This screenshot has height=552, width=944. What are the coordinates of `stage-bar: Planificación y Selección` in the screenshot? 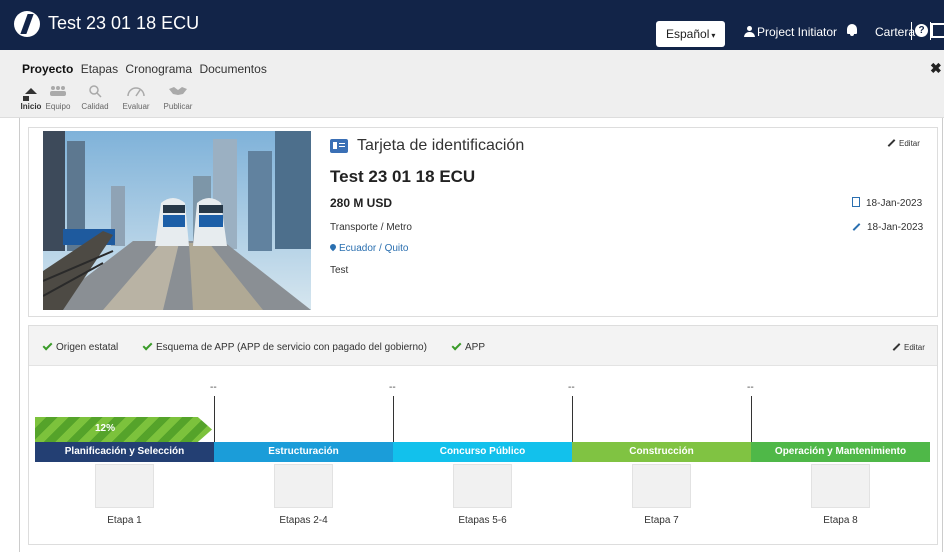 It's located at (124, 452).